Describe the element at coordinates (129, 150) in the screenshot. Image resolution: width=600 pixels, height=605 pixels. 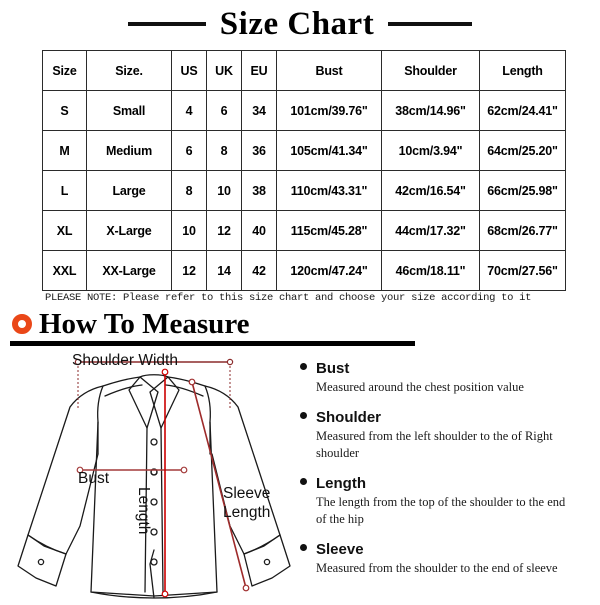
I see `cell-size-name: Medium` at that location.